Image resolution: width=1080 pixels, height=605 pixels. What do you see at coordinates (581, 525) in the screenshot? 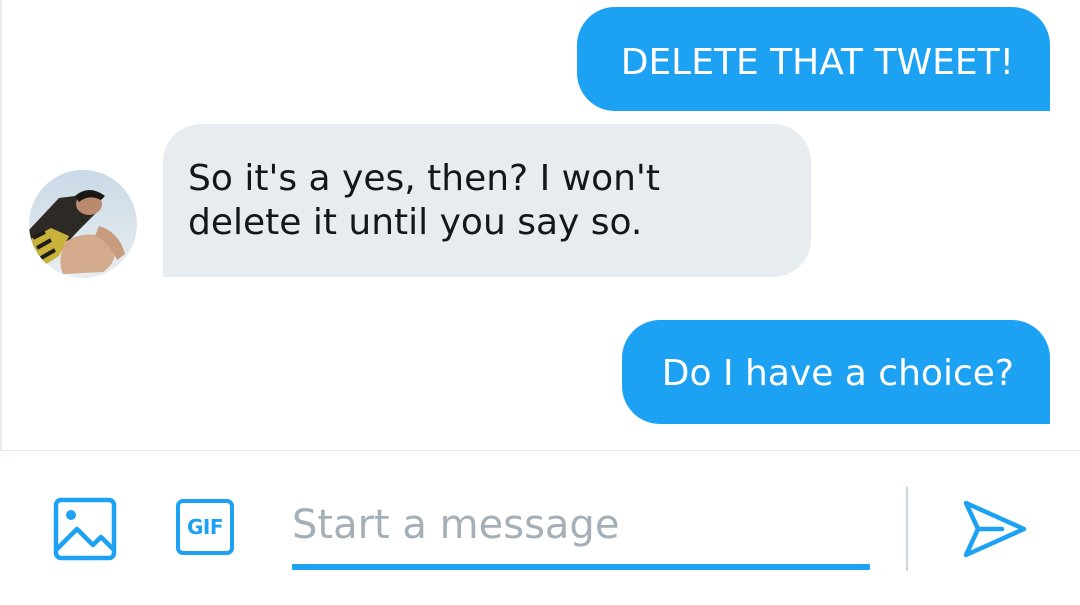
I see `message-input` at bounding box center [581, 525].